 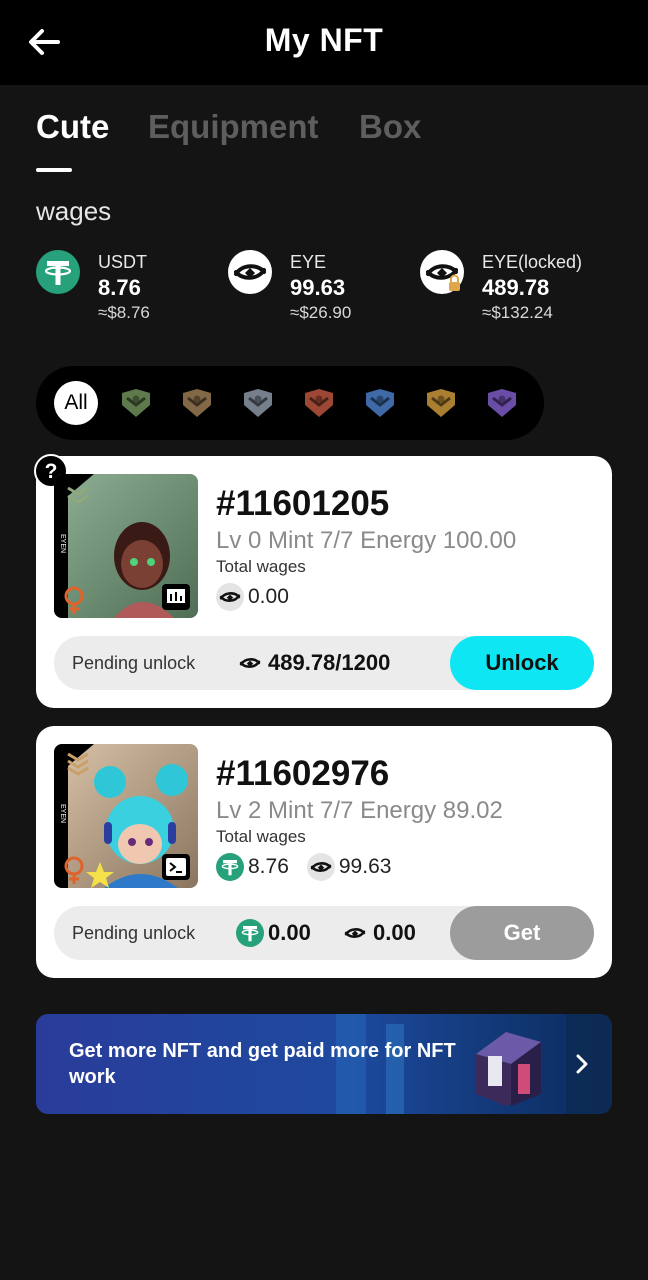 What do you see at coordinates (72, 127) in the screenshot?
I see `tab-cute: Cute` at bounding box center [72, 127].